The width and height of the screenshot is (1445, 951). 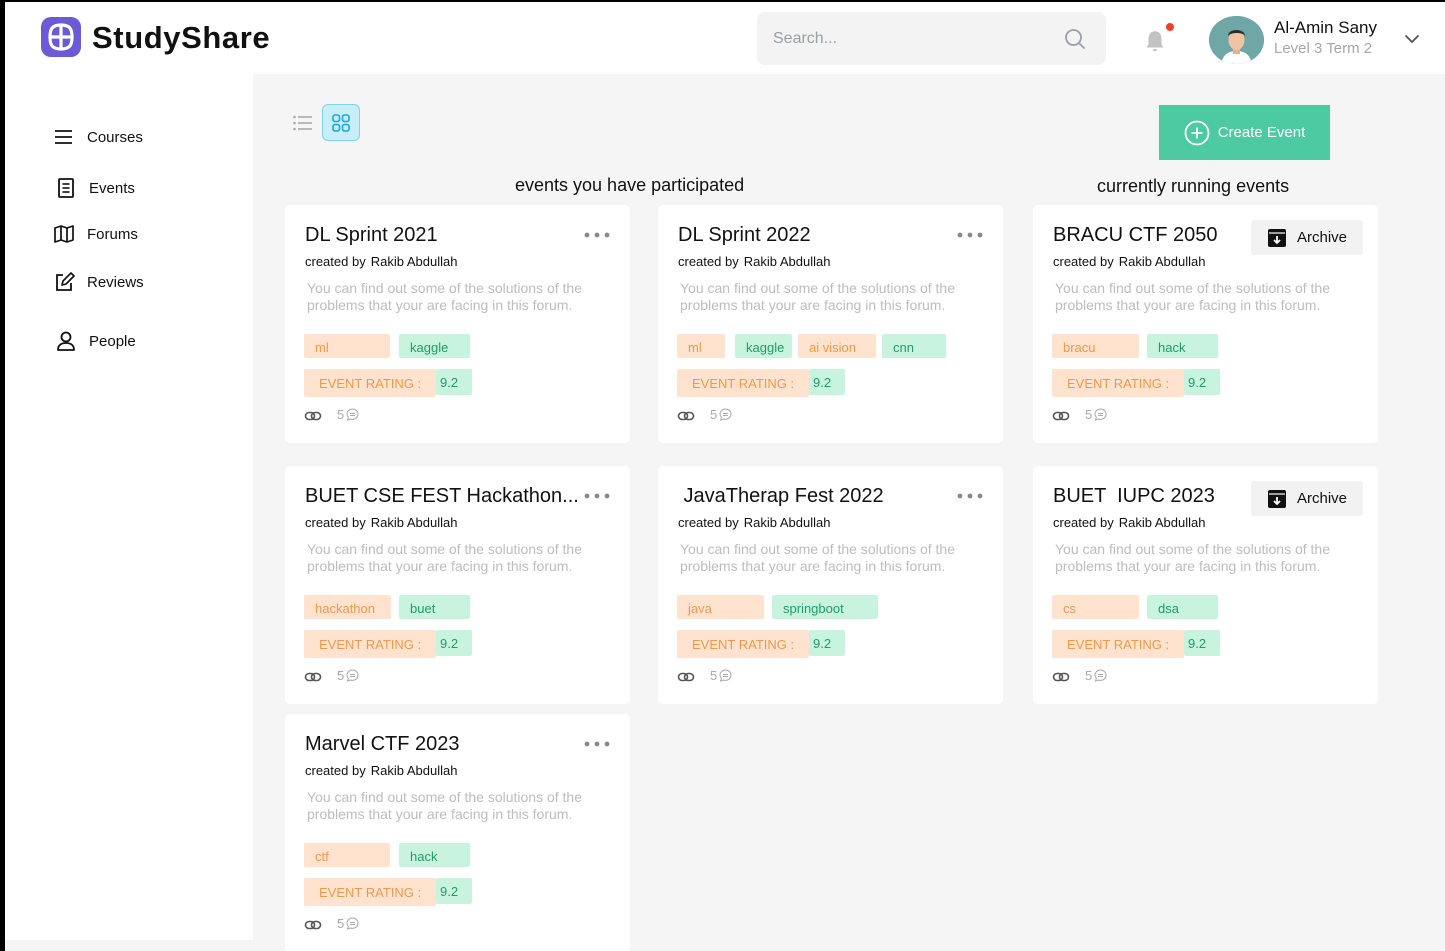 What do you see at coordinates (381, 261) in the screenshot?
I see `event-creator: created by Rakib Abdullah` at bounding box center [381, 261].